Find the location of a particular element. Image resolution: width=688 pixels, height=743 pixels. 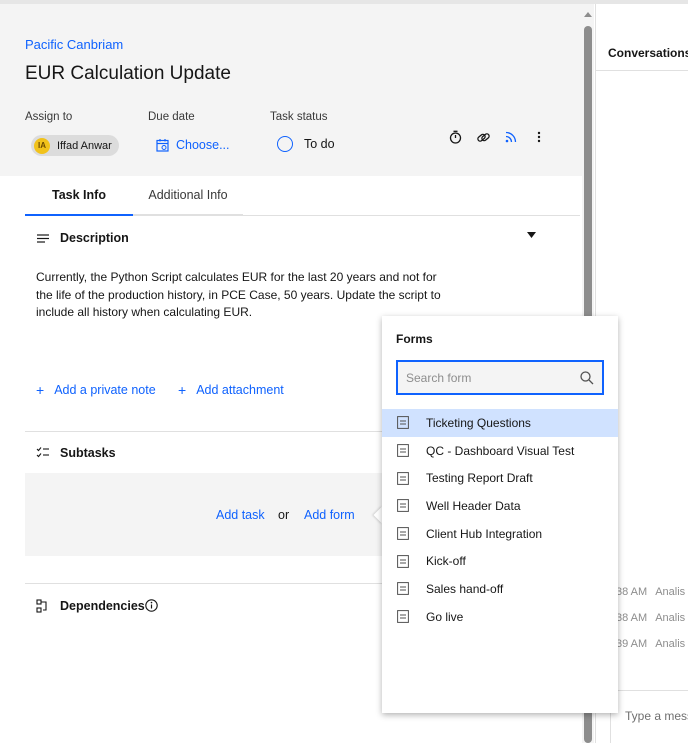

list-item: Sales hand-off is located at coordinates (500, 589).